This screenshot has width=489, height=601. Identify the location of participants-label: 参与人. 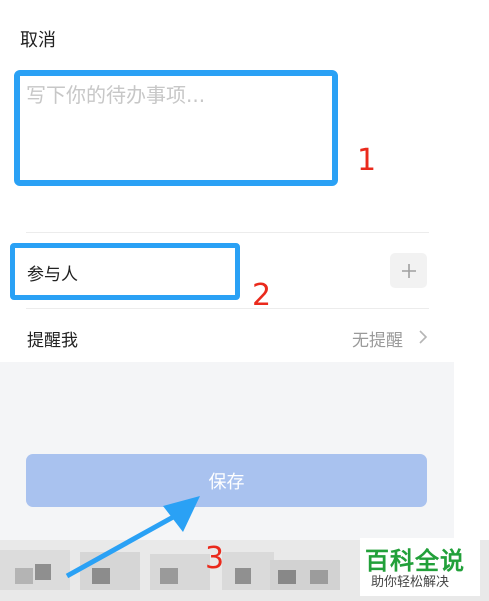
(52, 275).